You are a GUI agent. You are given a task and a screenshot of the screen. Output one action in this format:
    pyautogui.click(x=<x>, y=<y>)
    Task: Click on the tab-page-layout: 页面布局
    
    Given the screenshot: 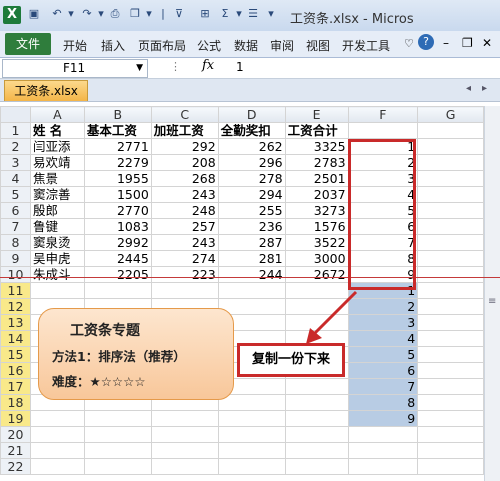 What is the action you would take?
    pyautogui.click(x=162, y=45)
    